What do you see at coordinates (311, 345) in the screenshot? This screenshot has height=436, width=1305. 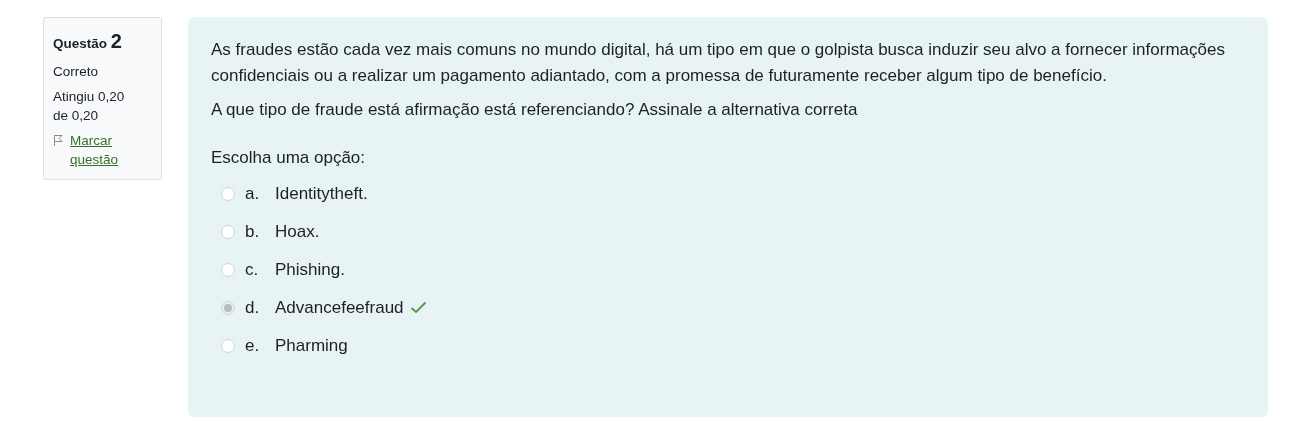 I see `option-text: Pharming` at bounding box center [311, 345].